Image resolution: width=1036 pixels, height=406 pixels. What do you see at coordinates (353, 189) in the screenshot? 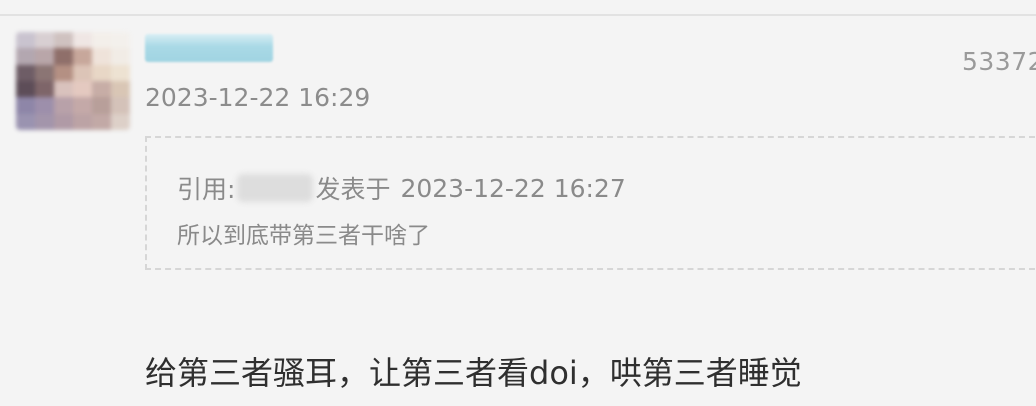
I see `quote-posted-label: 发表于` at bounding box center [353, 189].